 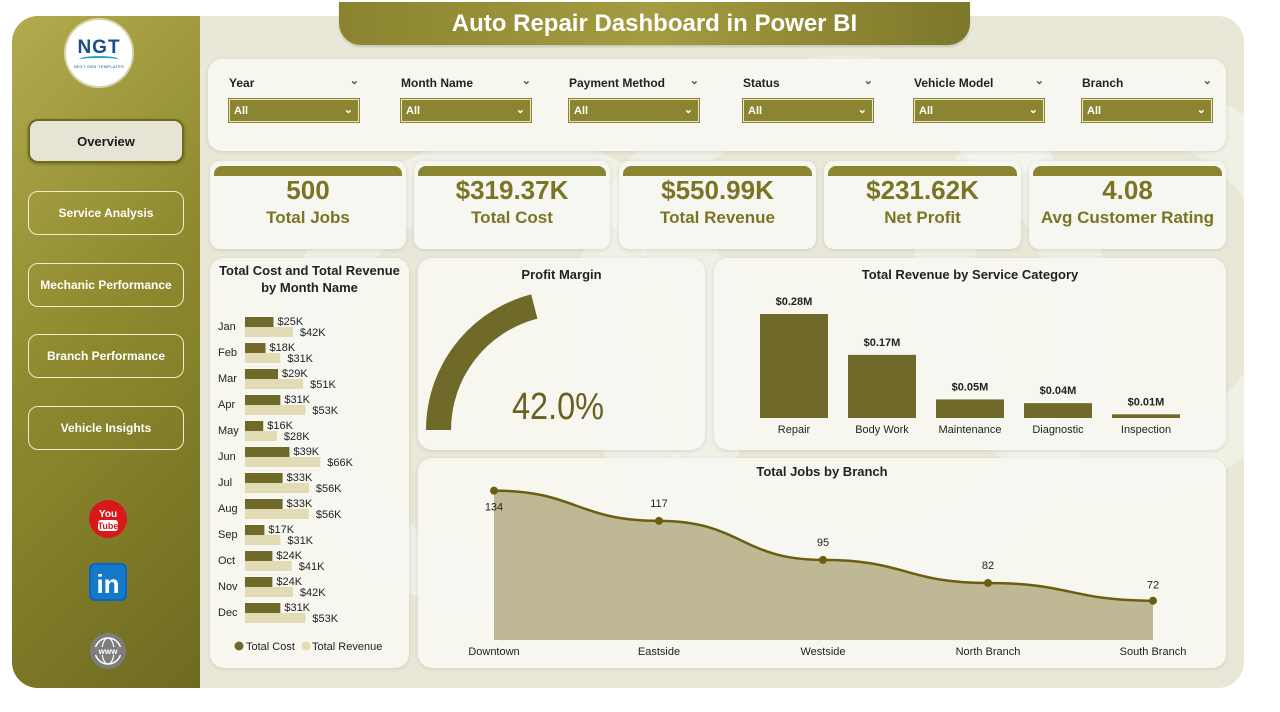 What do you see at coordinates (1127, 205) in the screenshot?
I see `kpi-avg-customer-rating: 4.08 Avg Customer Rating` at bounding box center [1127, 205].